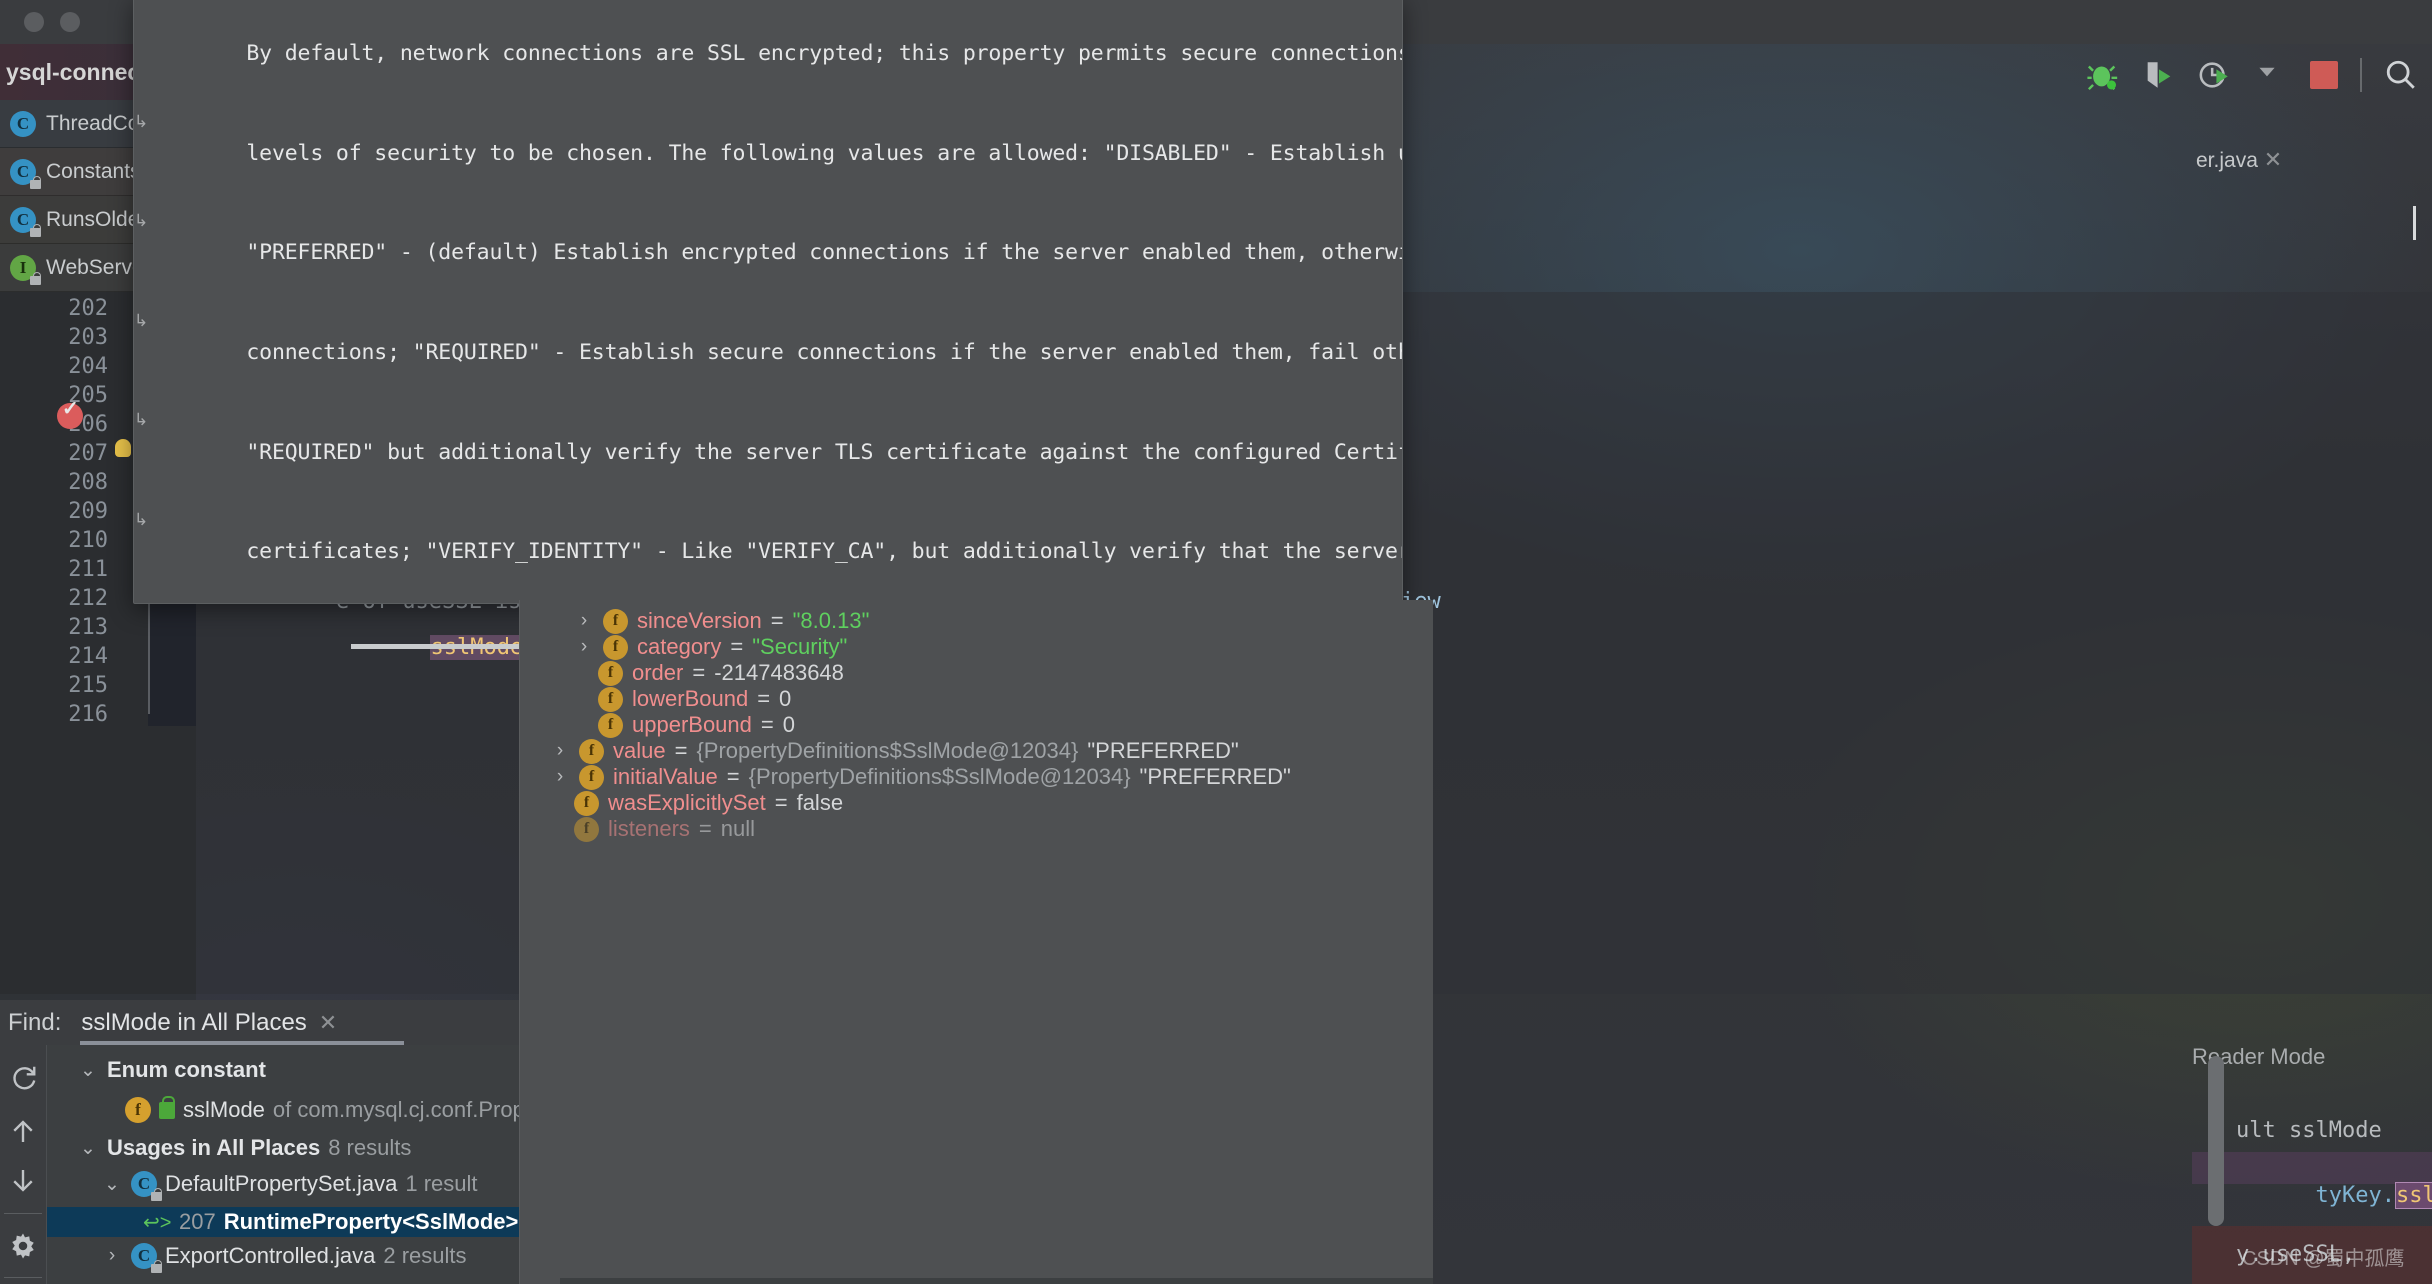 The height and width of the screenshot is (1284, 2432). What do you see at coordinates (70, 22) in the screenshot?
I see `minimize-window-button` at bounding box center [70, 22].